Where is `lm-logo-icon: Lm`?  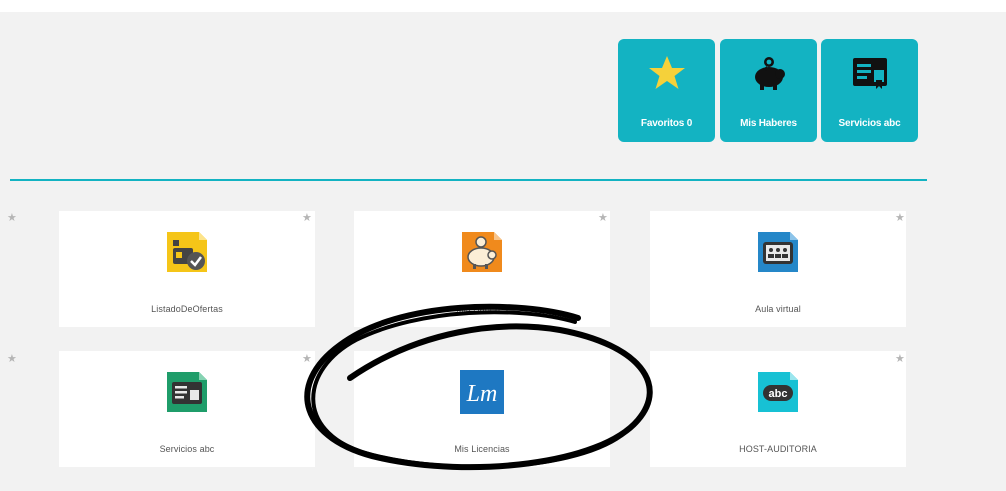 lm-logo-icon: Lm is located at coordinates (482, 392).